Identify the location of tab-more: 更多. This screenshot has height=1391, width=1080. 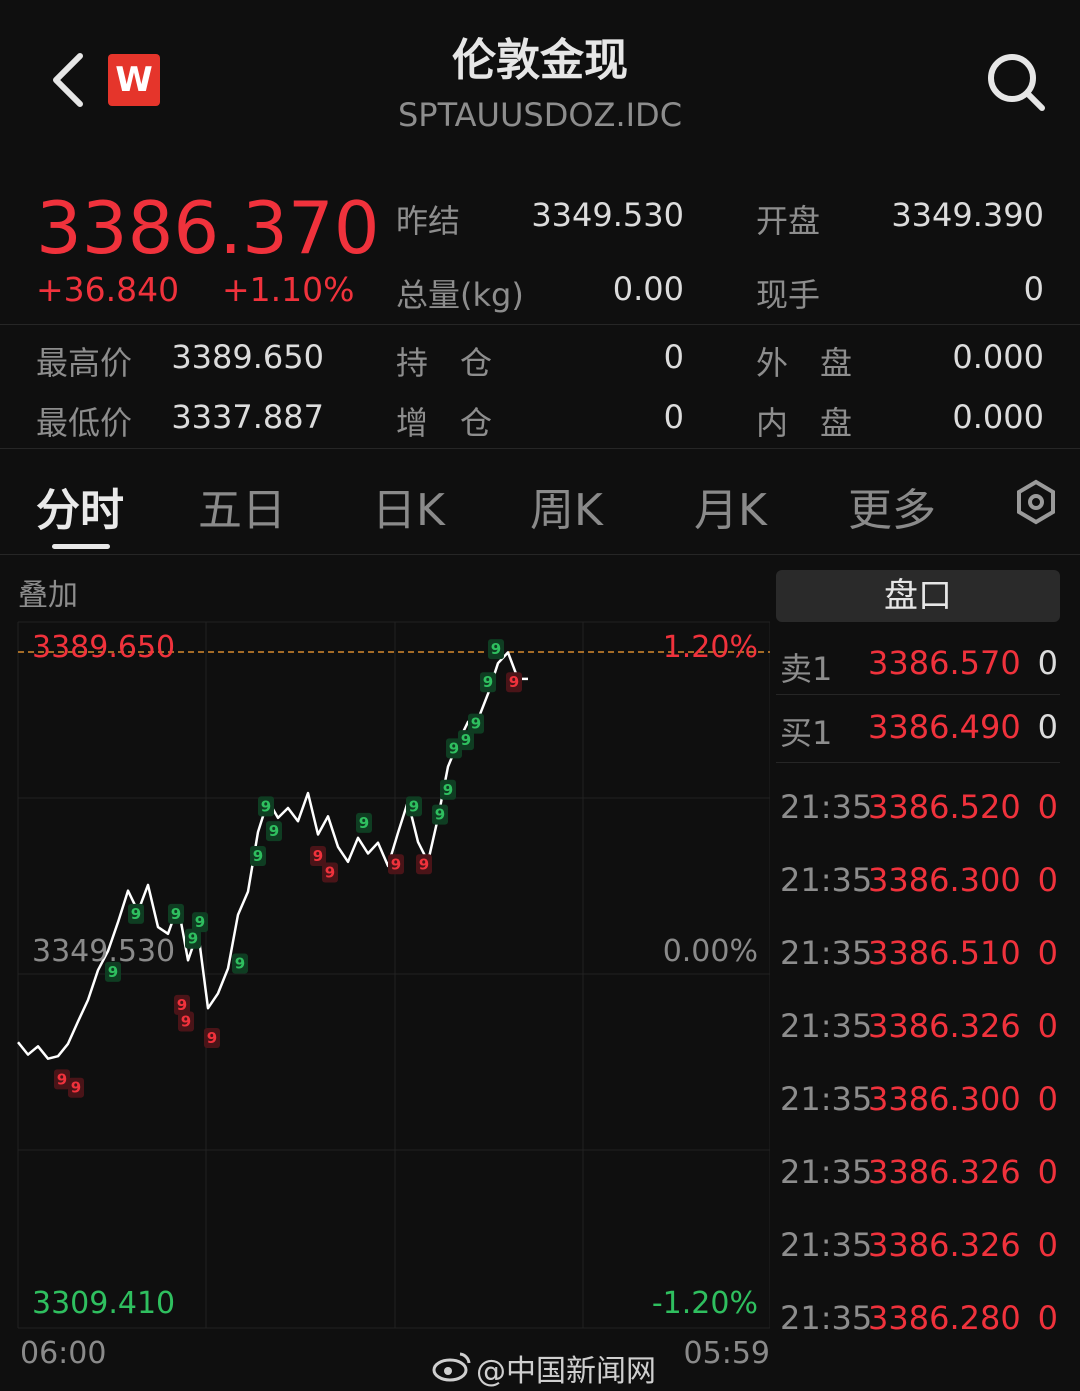
(892, 506).